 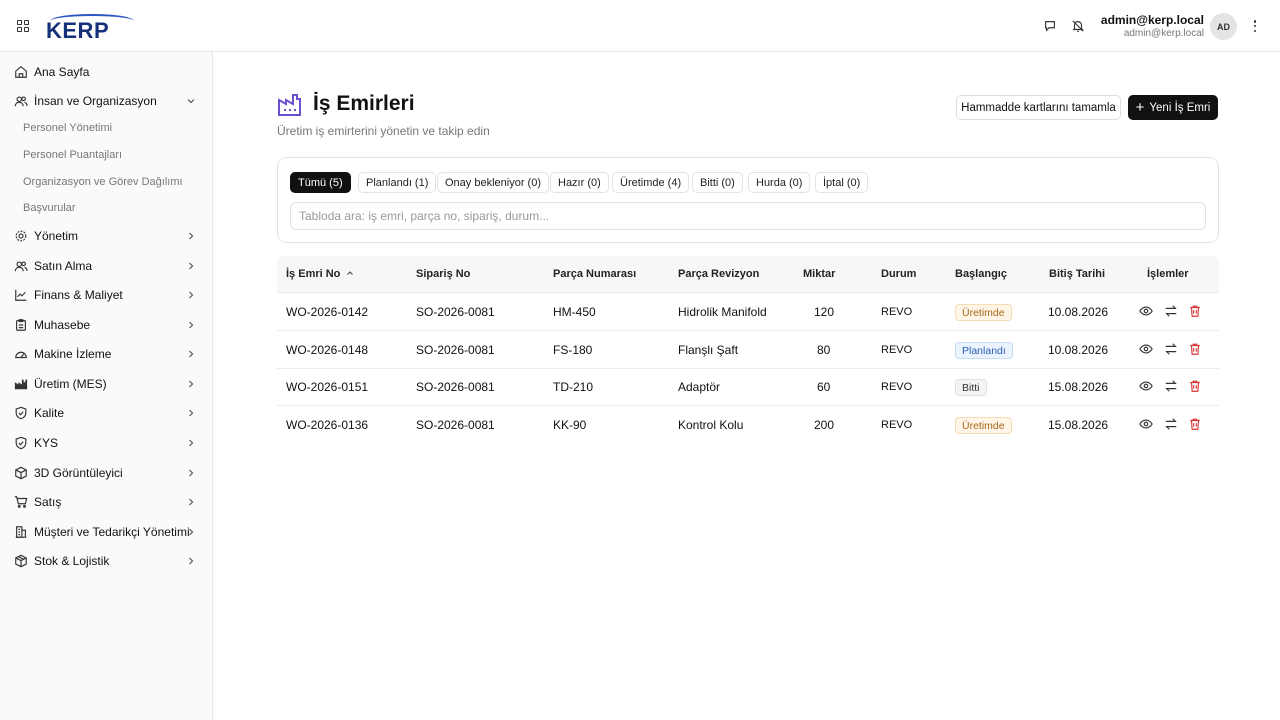 I want to click on chart-line-icon, so click(x=21, y=295).